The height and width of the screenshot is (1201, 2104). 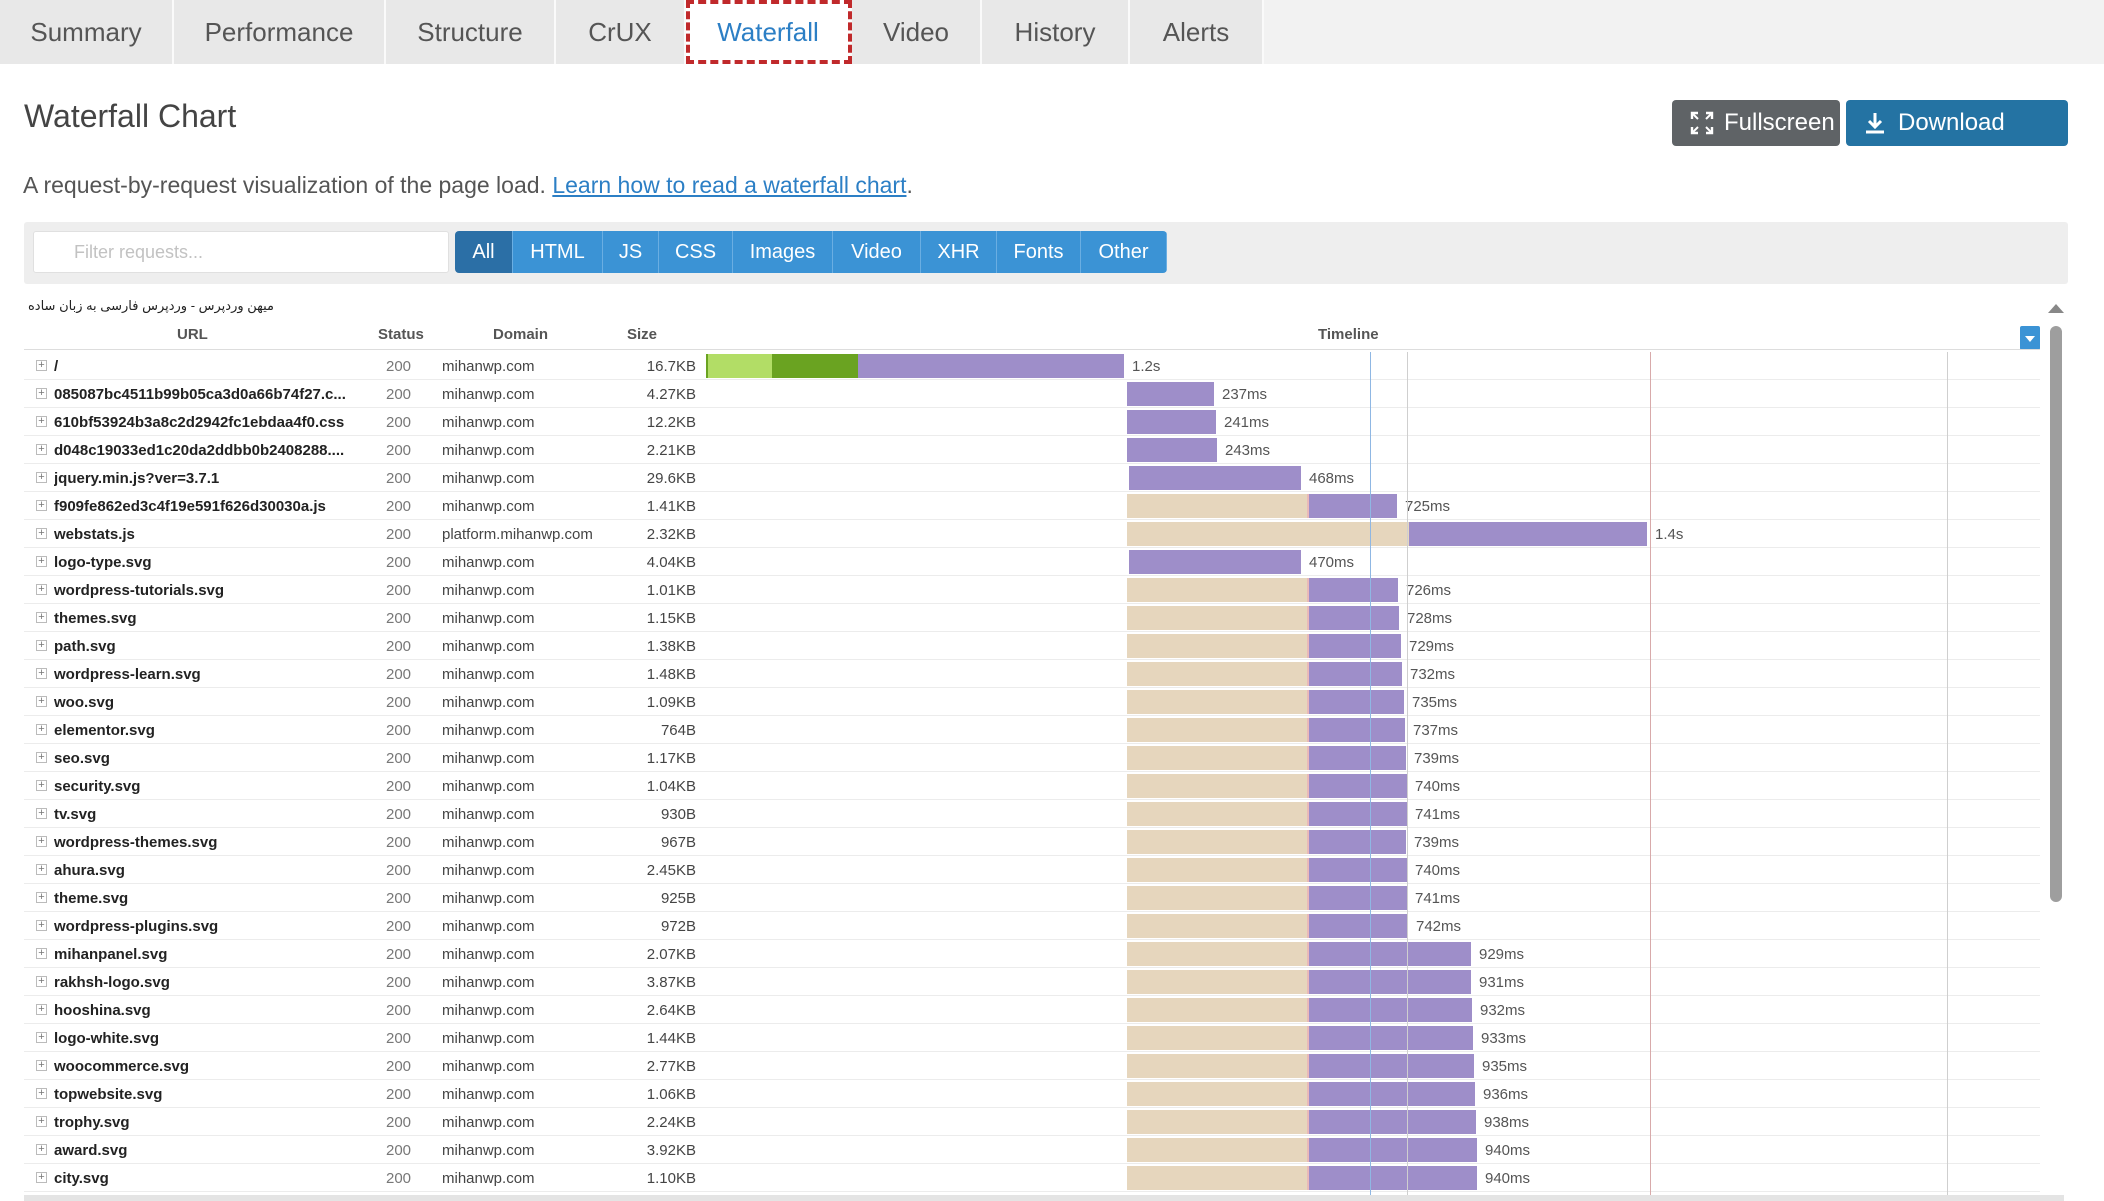 I want to click on timeline-options-dropdown, so click(x=2030, y=338).